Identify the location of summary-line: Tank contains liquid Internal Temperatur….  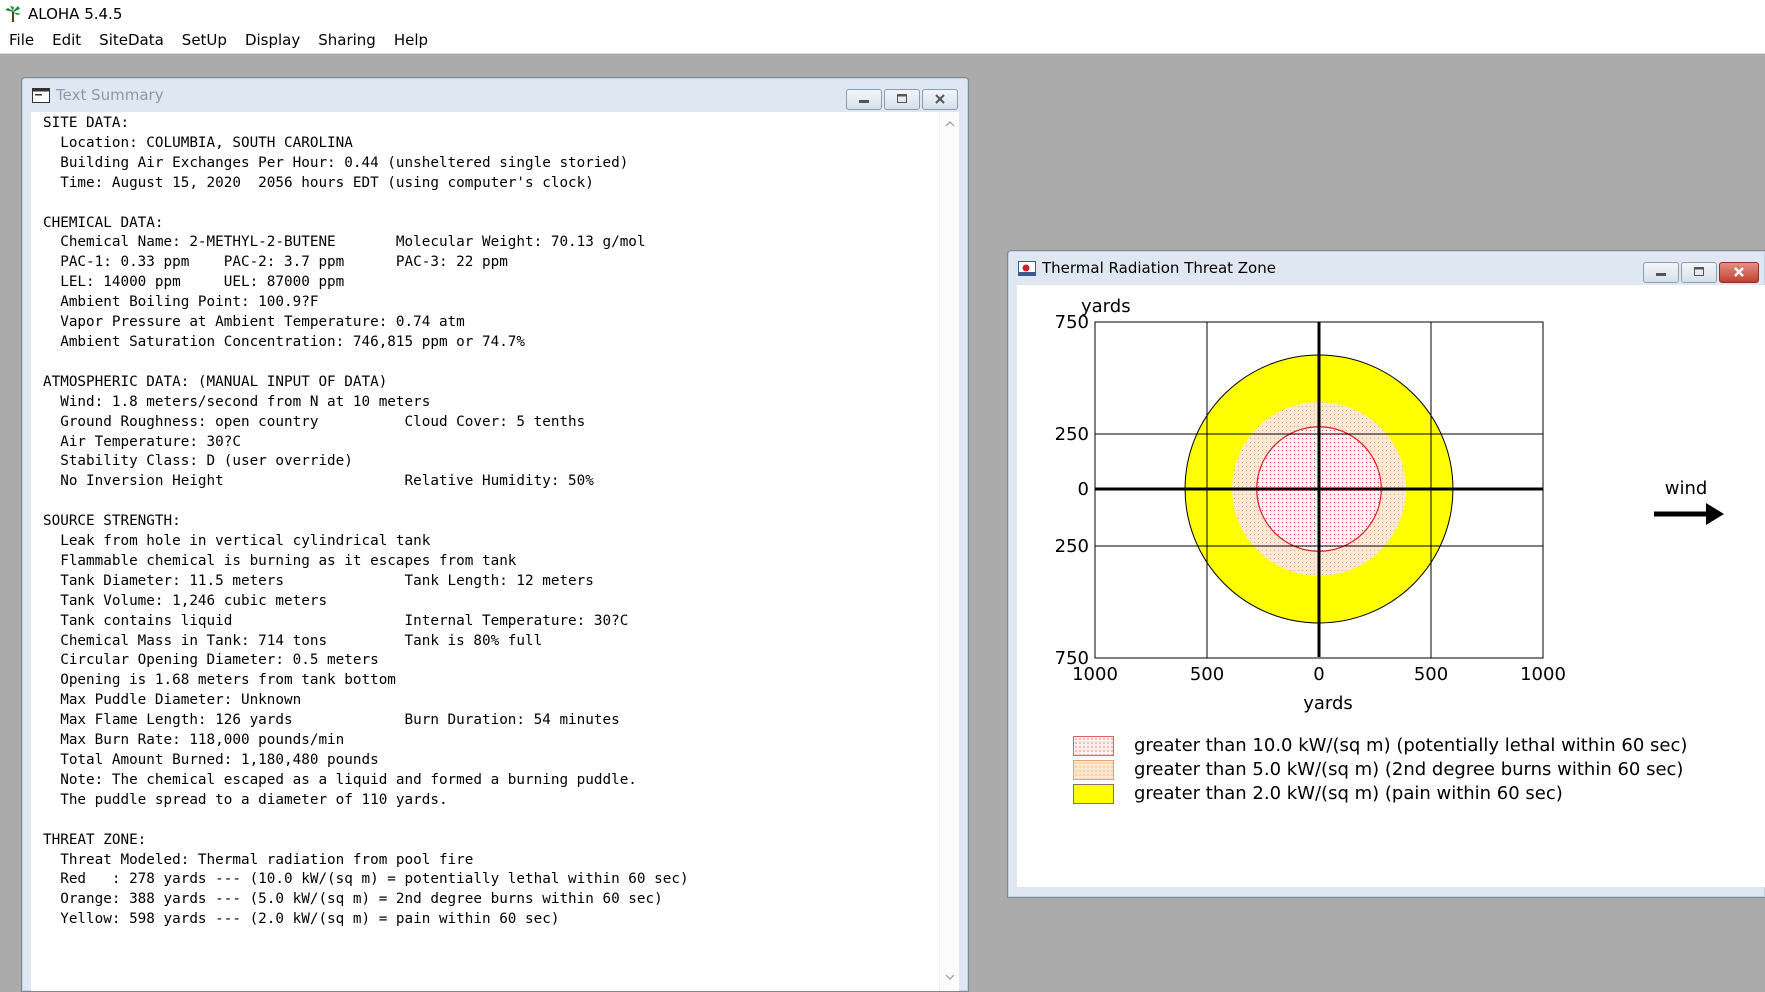
(336, 620).